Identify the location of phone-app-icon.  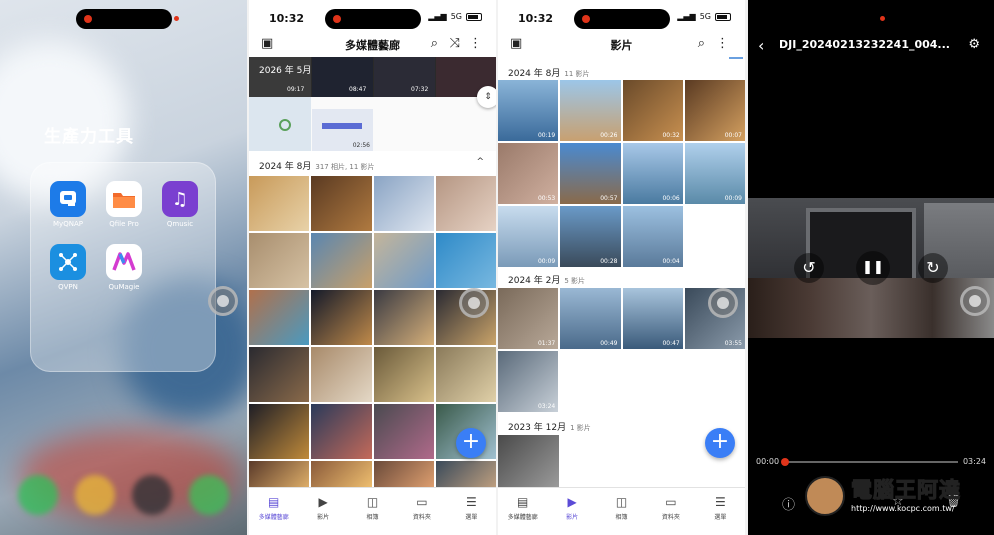
(38, 495).